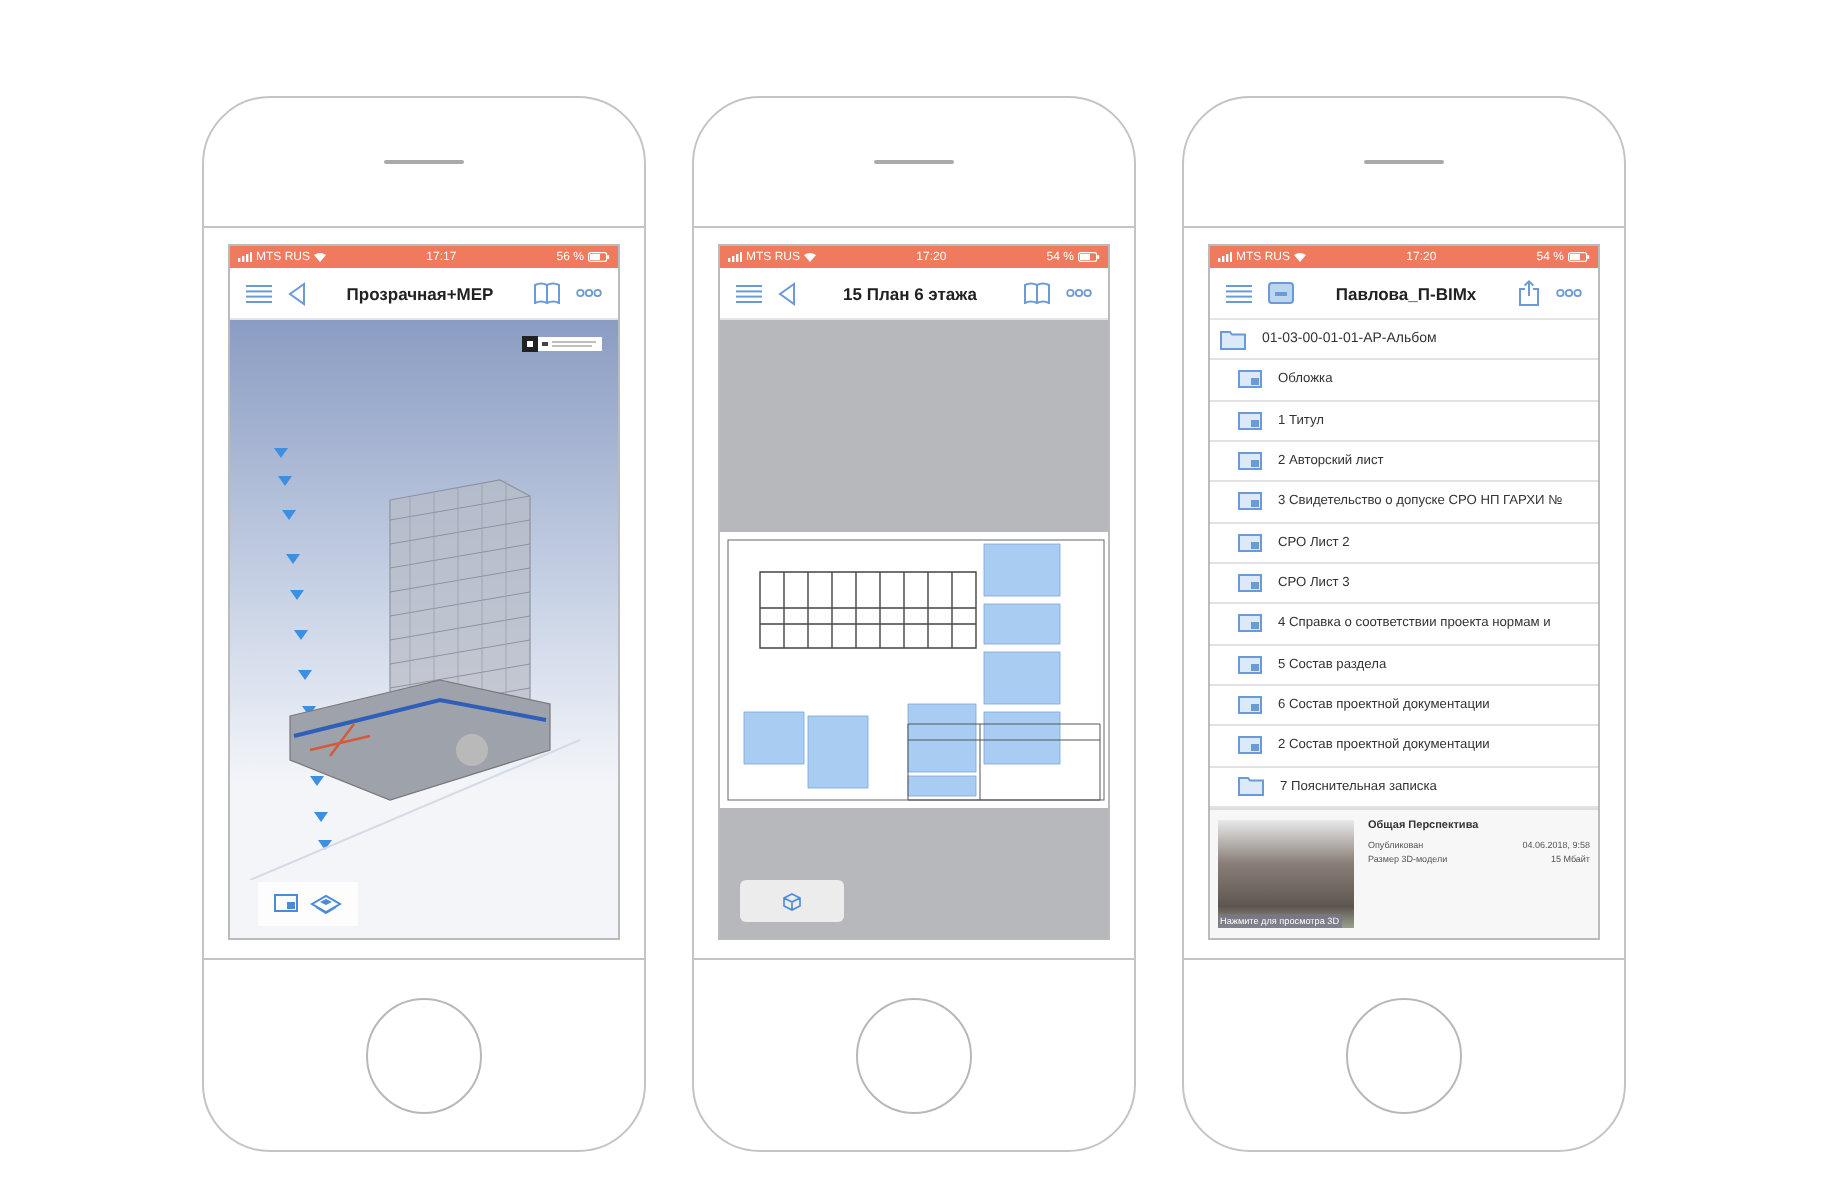 Image resolution: width=1828 pixels, height=1194 pixels. Describe the element at coordinates (326, 904) in the screenshot. I see `layers-icon` at that location.